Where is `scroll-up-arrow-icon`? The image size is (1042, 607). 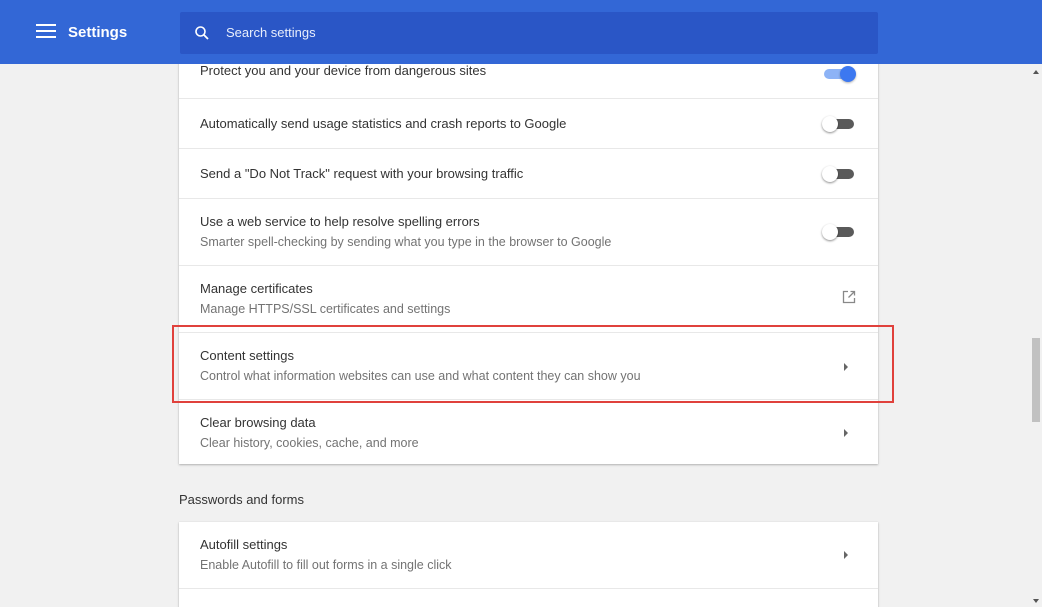
scroll-up-arrow-icon is located at coordinates (1036, 72).